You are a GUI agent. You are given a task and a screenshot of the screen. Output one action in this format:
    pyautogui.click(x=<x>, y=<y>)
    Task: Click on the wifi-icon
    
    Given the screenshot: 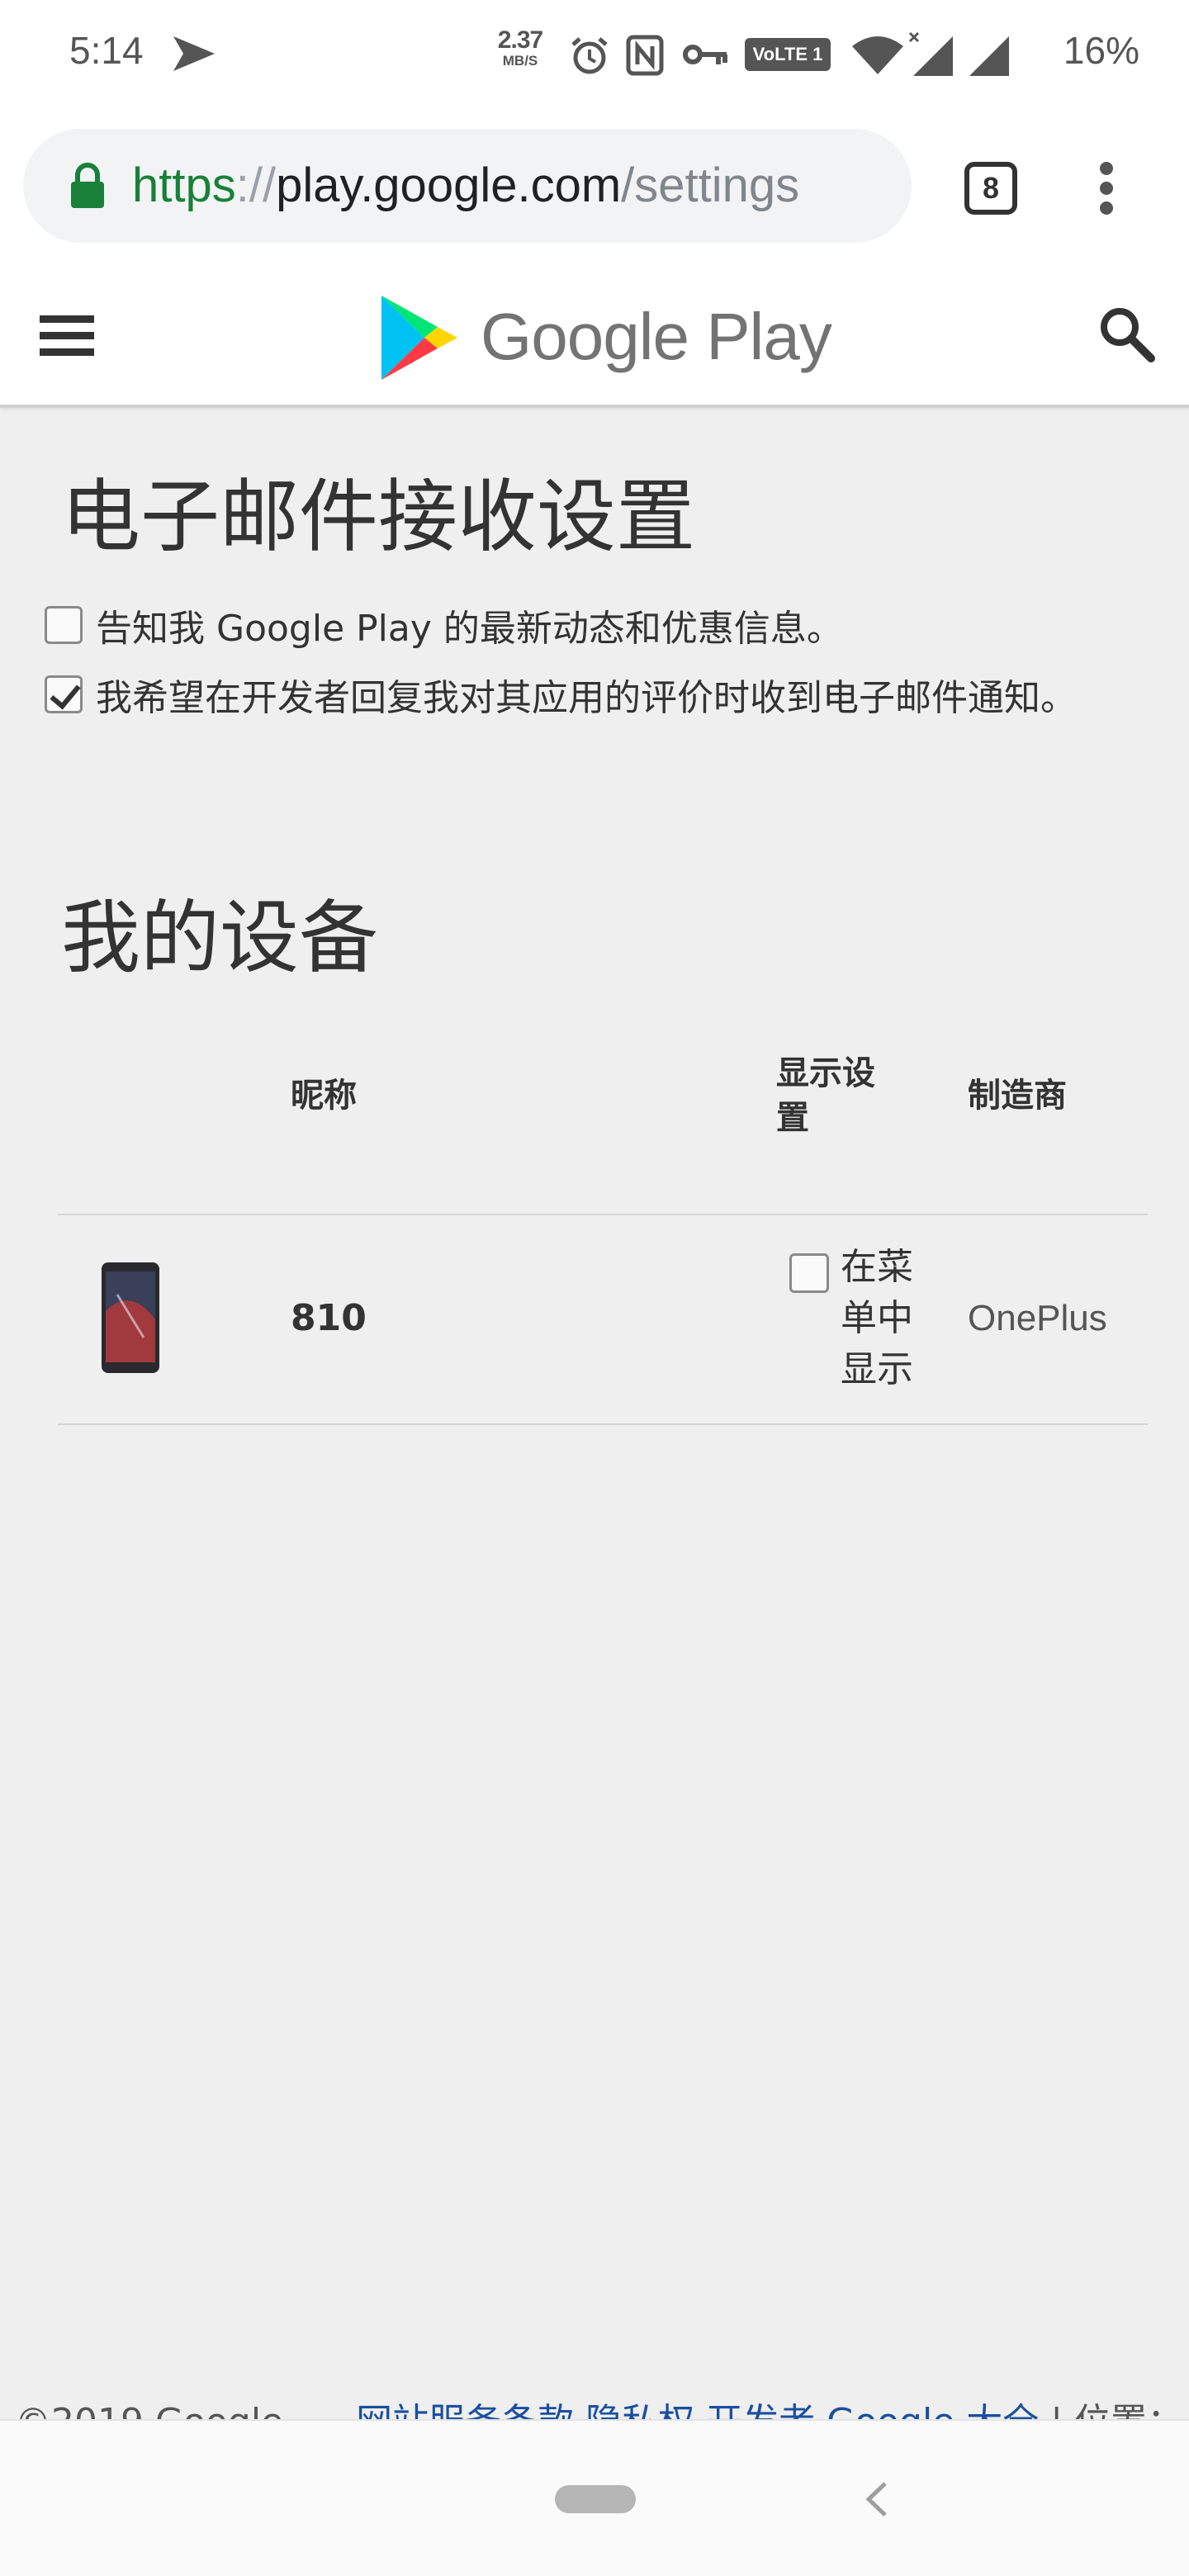 What is the action you would take?
    pyautogui.click(x=877, y=55)
    